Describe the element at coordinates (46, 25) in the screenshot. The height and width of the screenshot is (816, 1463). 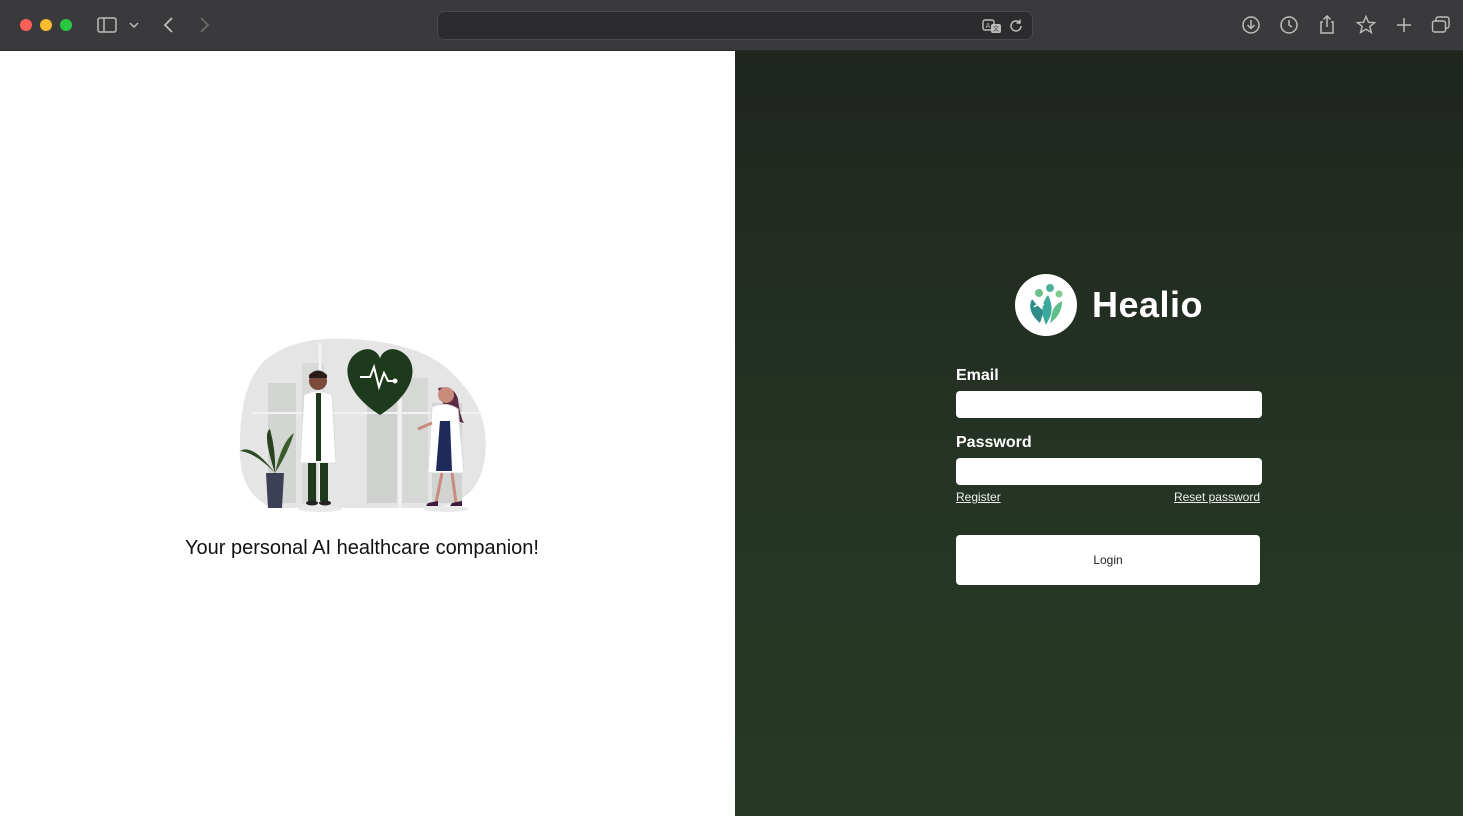
I see `minimize-window-button` at that location.